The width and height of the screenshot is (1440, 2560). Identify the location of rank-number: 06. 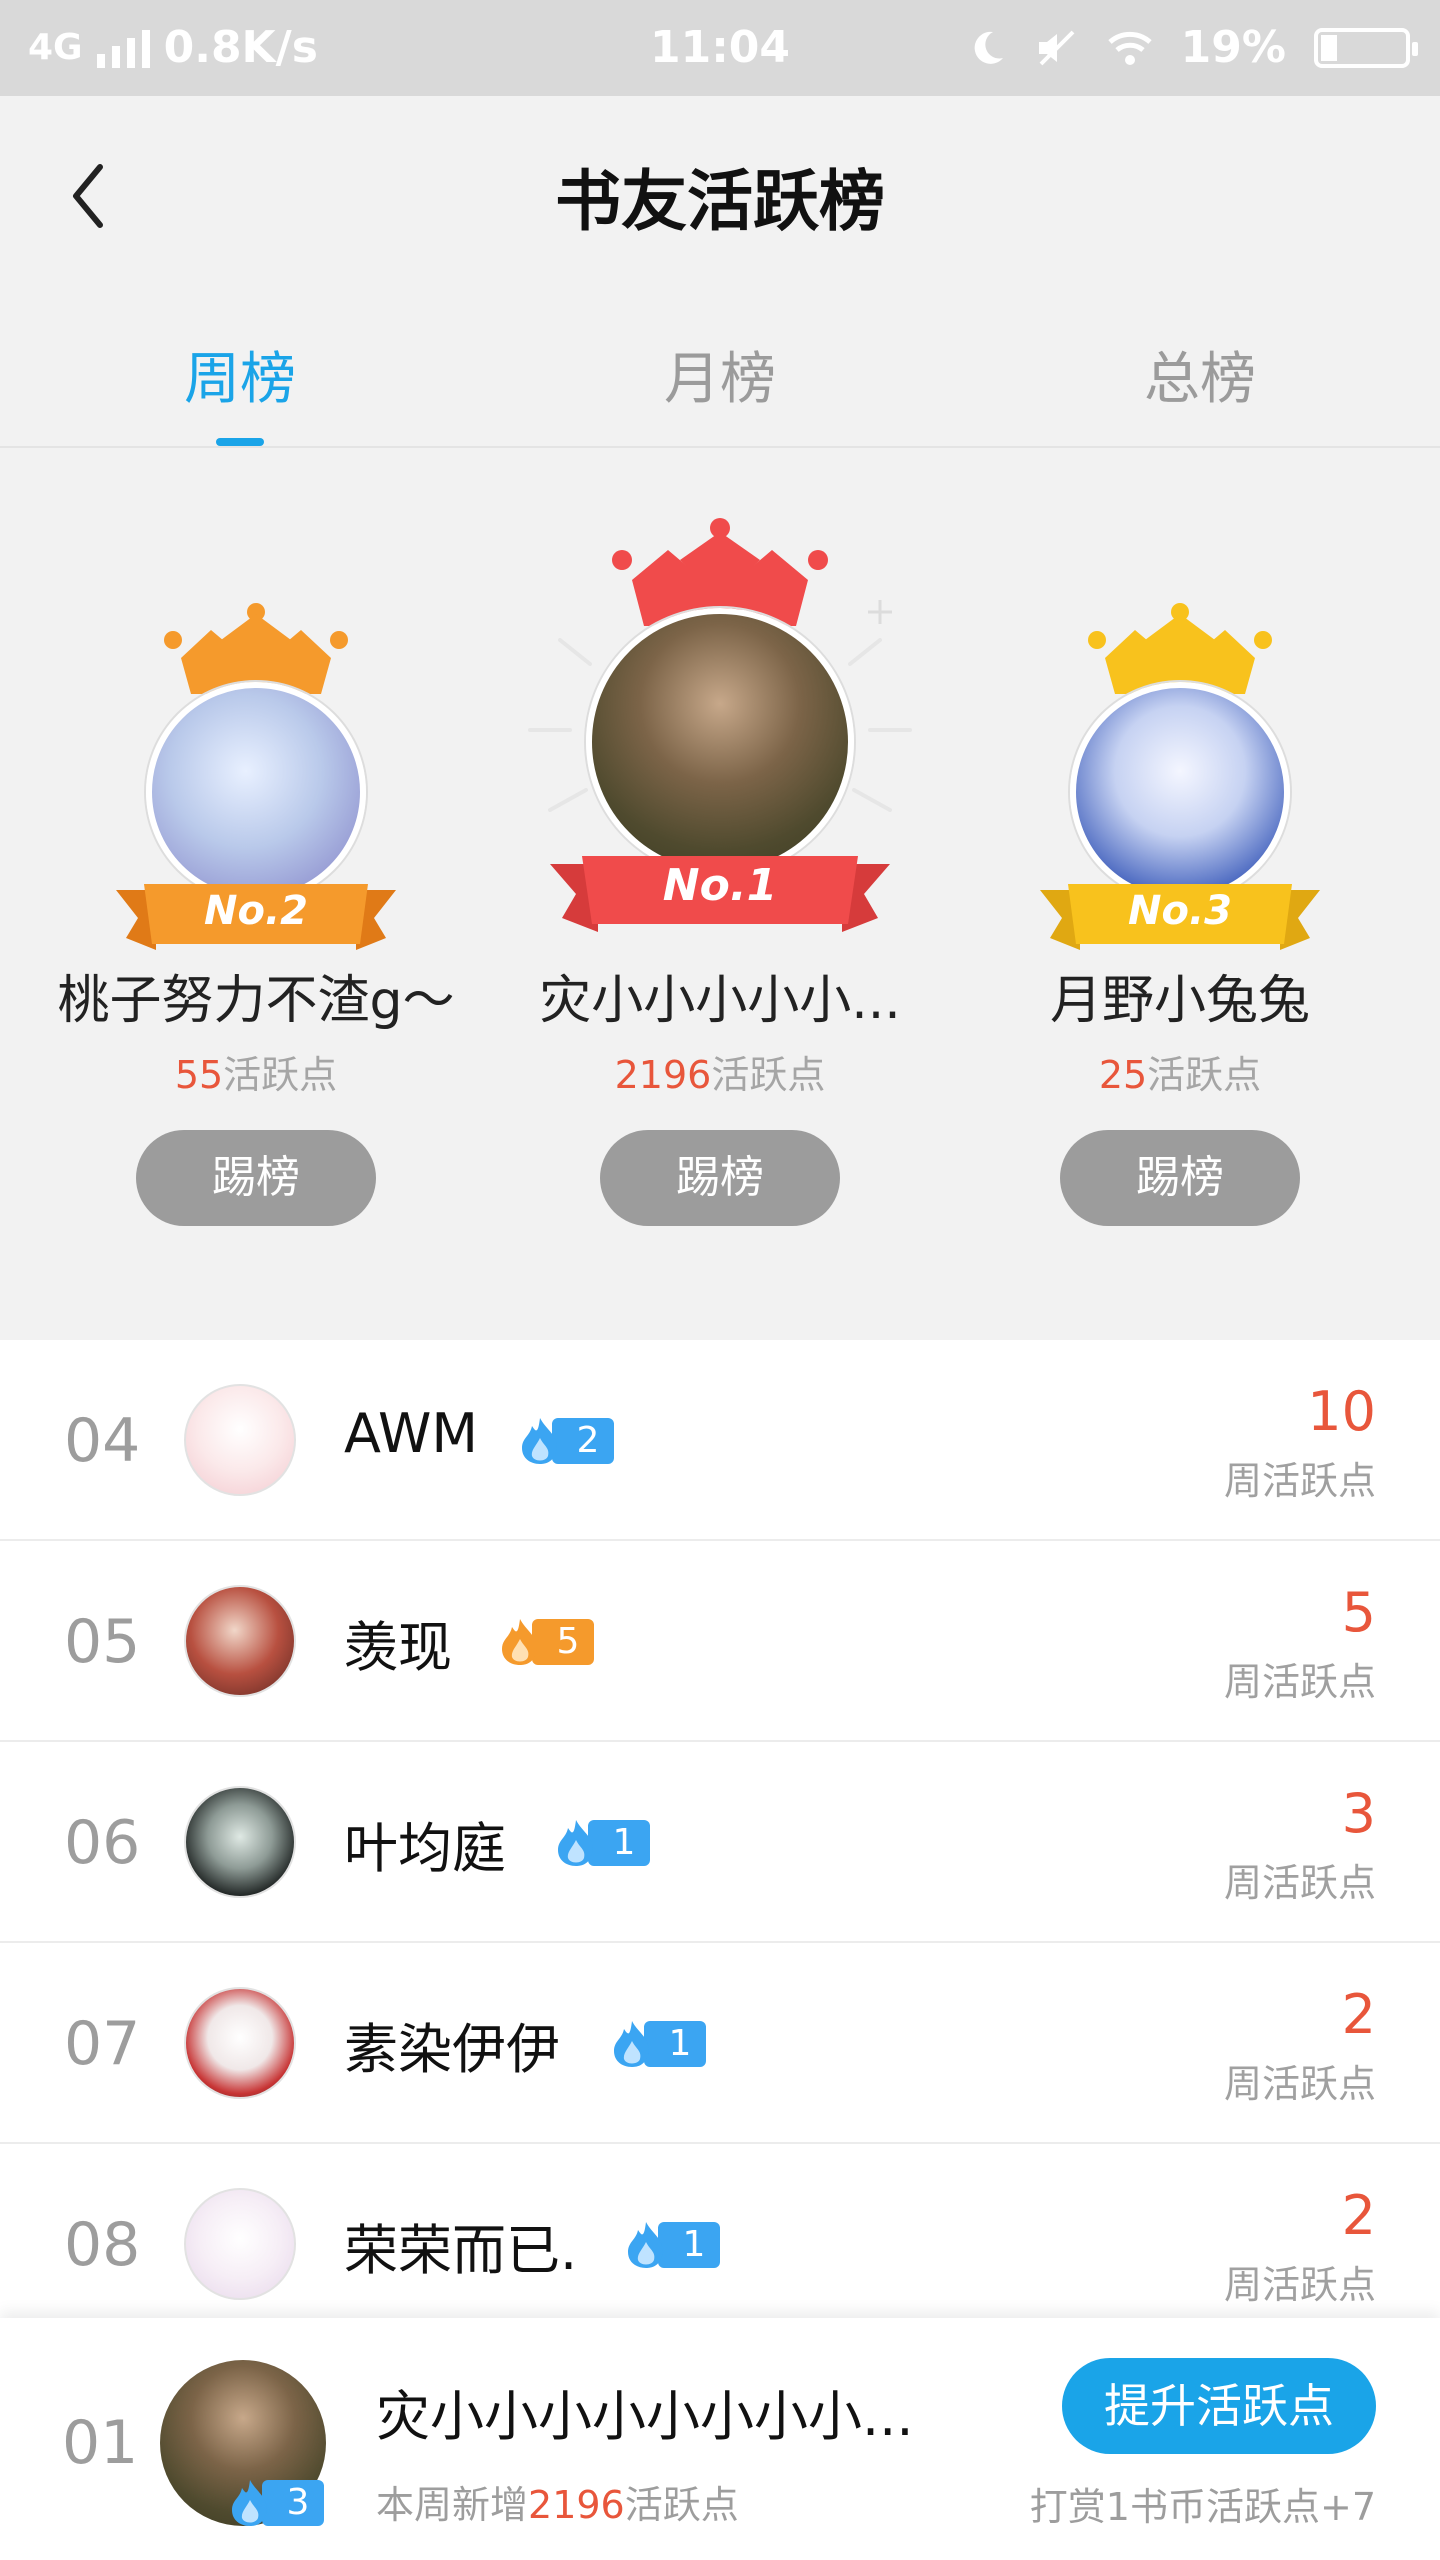
(102, 1843).